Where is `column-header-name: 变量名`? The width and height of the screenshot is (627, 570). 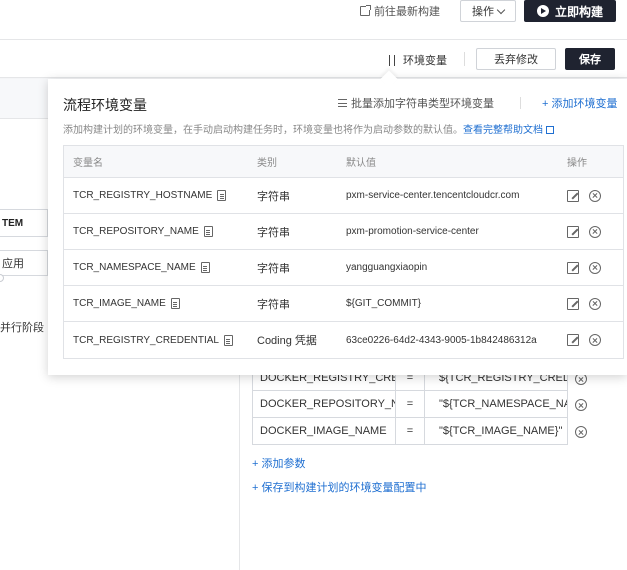
column-header-name: 变量名 is located at coordinates (88, 163).